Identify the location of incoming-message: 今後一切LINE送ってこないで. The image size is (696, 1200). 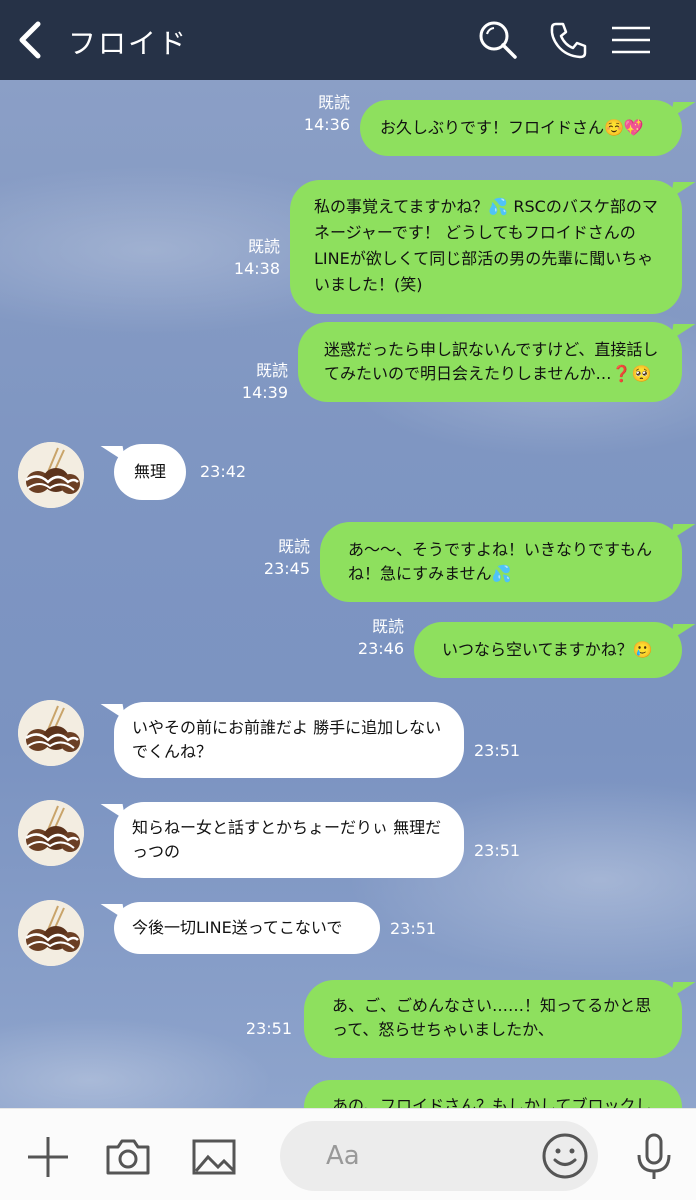
(247, 928).